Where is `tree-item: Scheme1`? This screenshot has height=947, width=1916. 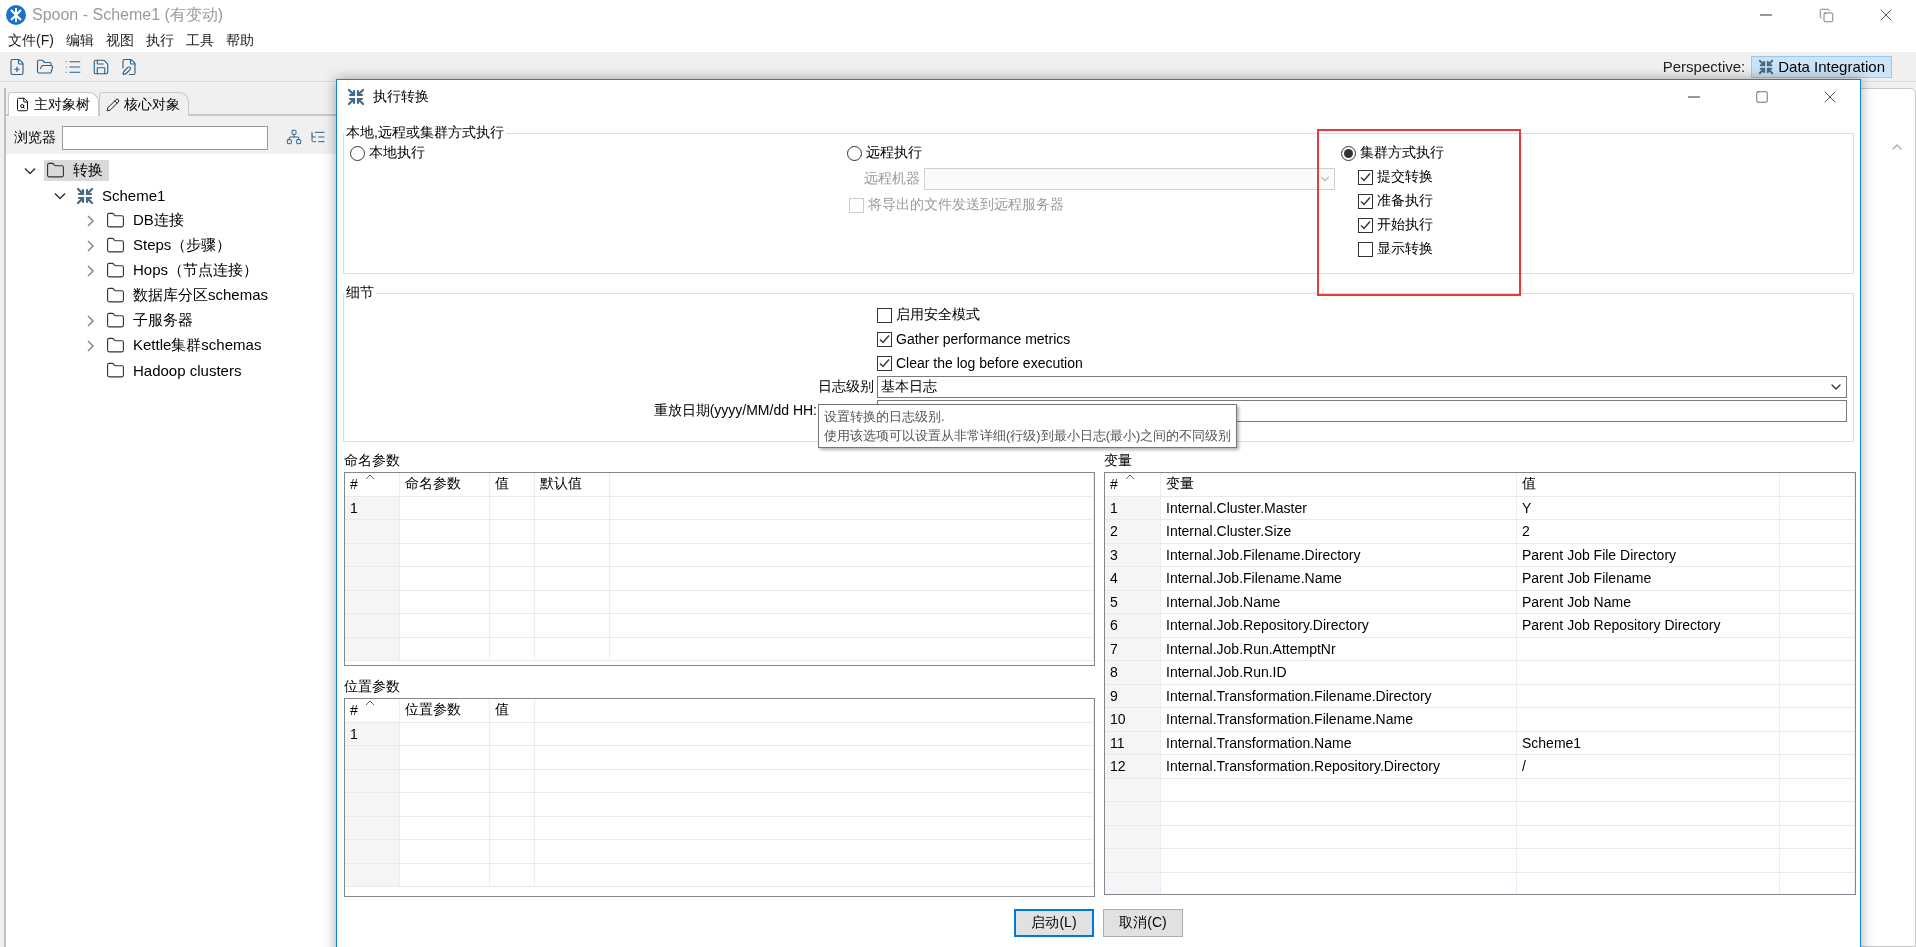 tree-item: Scheme1 is located at coordinates (123, 195).